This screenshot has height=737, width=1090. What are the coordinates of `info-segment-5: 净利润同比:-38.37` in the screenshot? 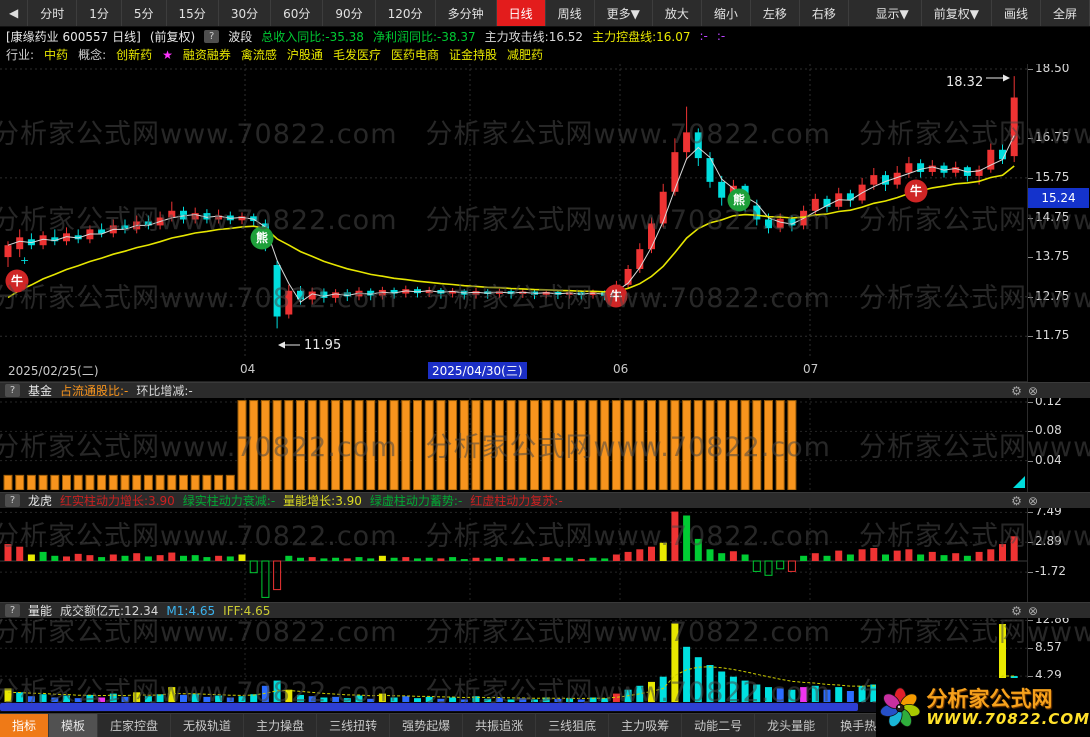 It's located at (424, 36).